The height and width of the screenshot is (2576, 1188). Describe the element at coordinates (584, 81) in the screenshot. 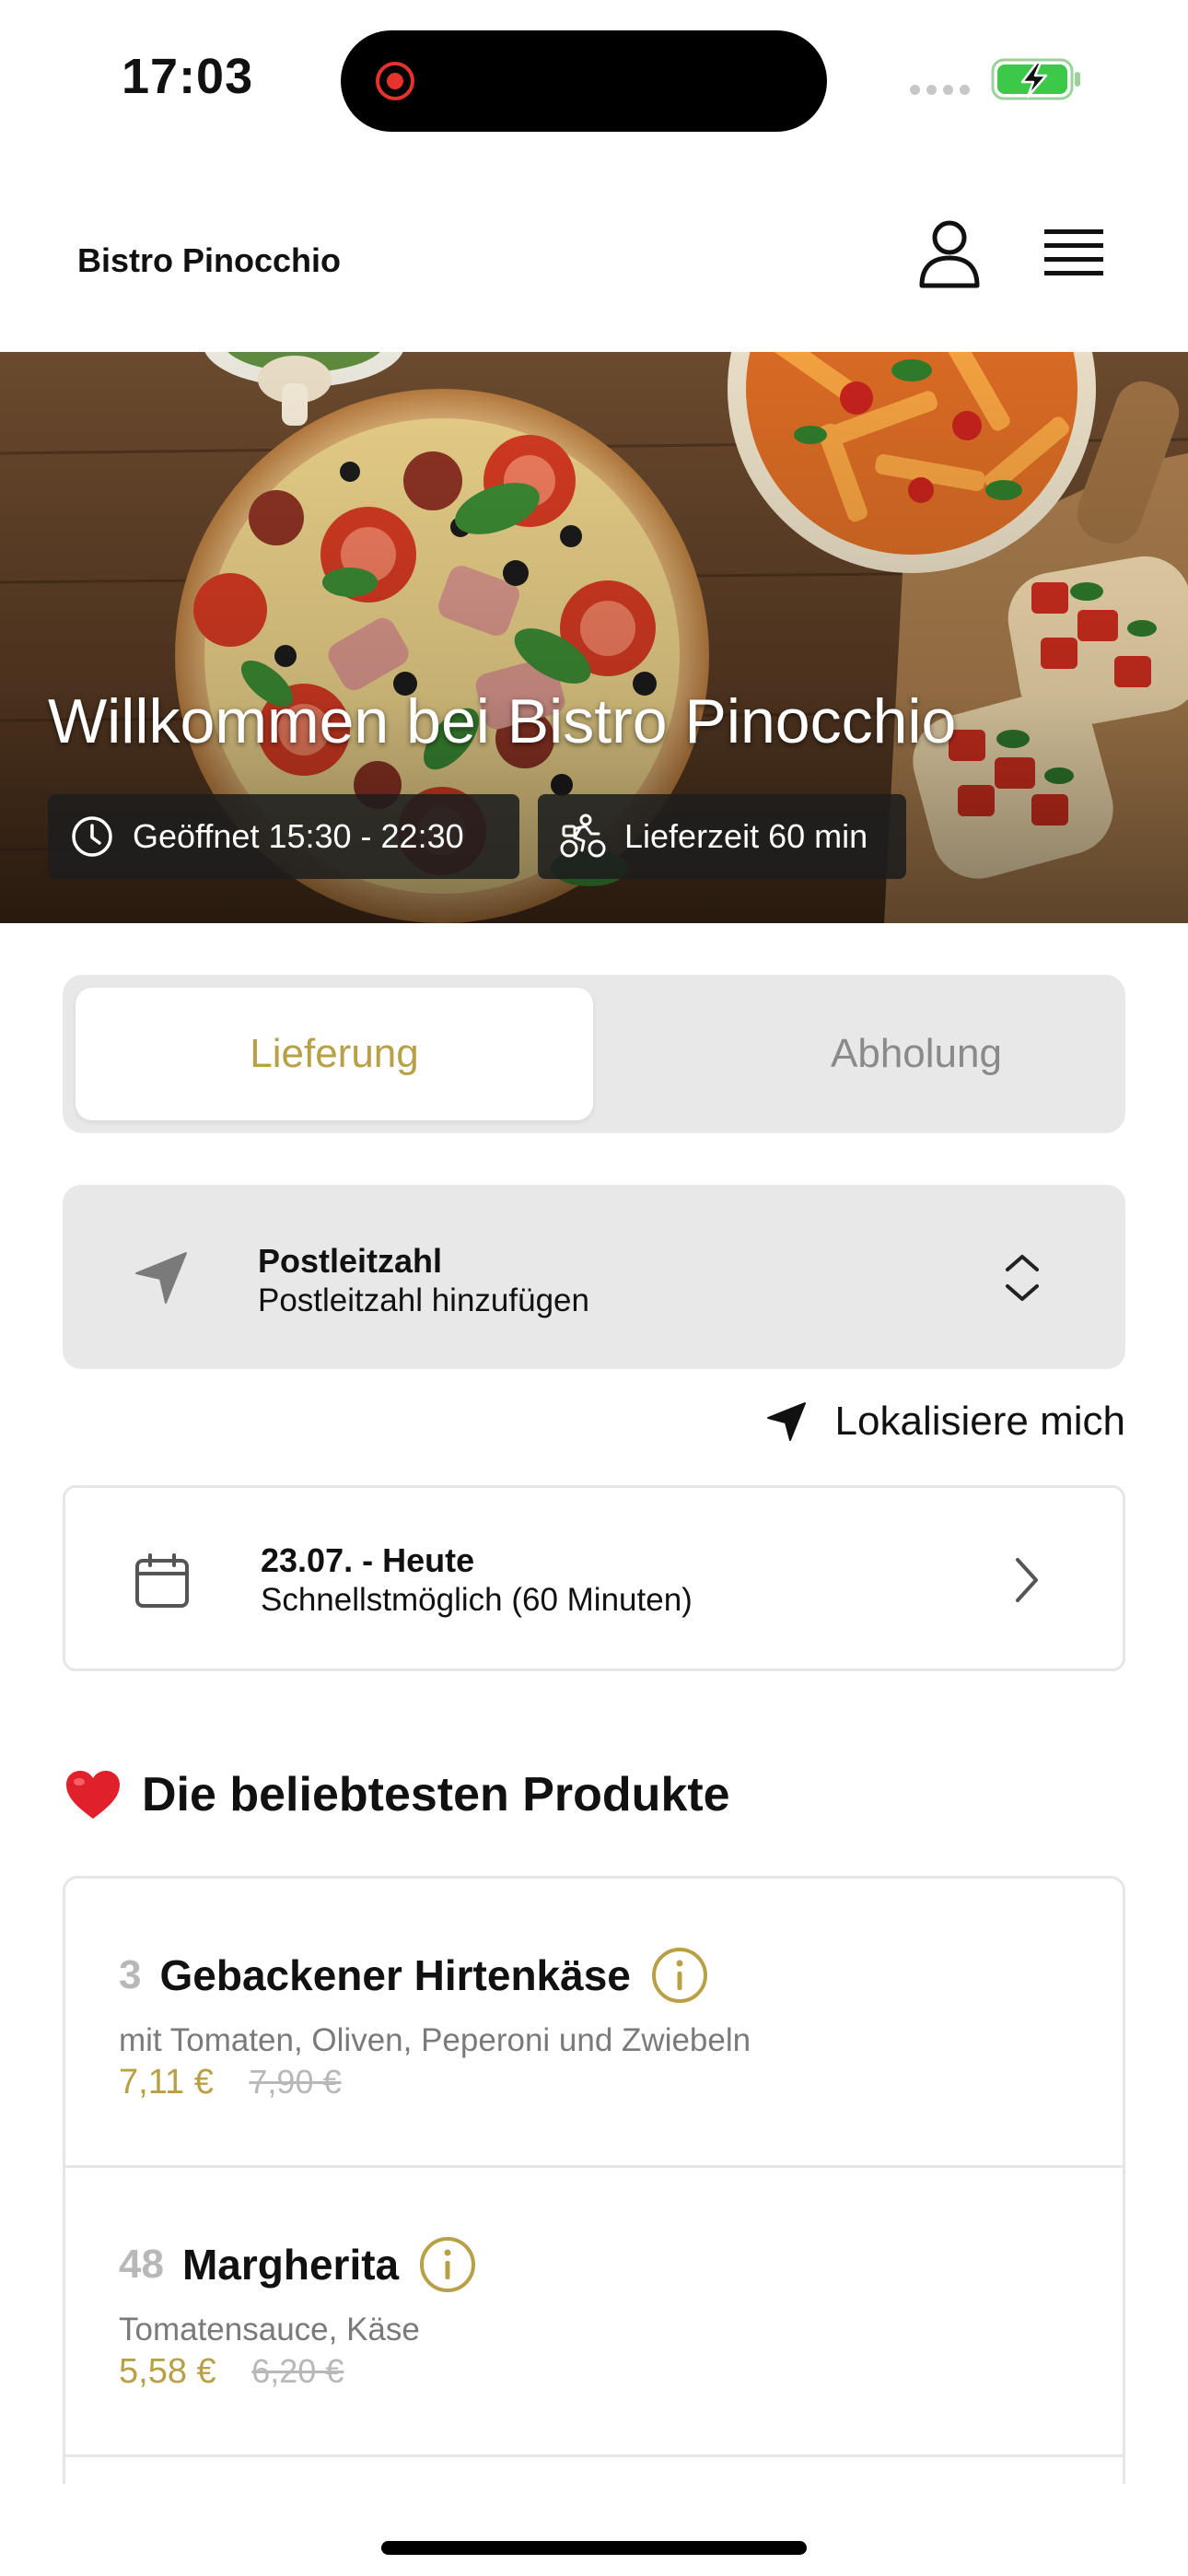

I see `dynamic-island` at that location.